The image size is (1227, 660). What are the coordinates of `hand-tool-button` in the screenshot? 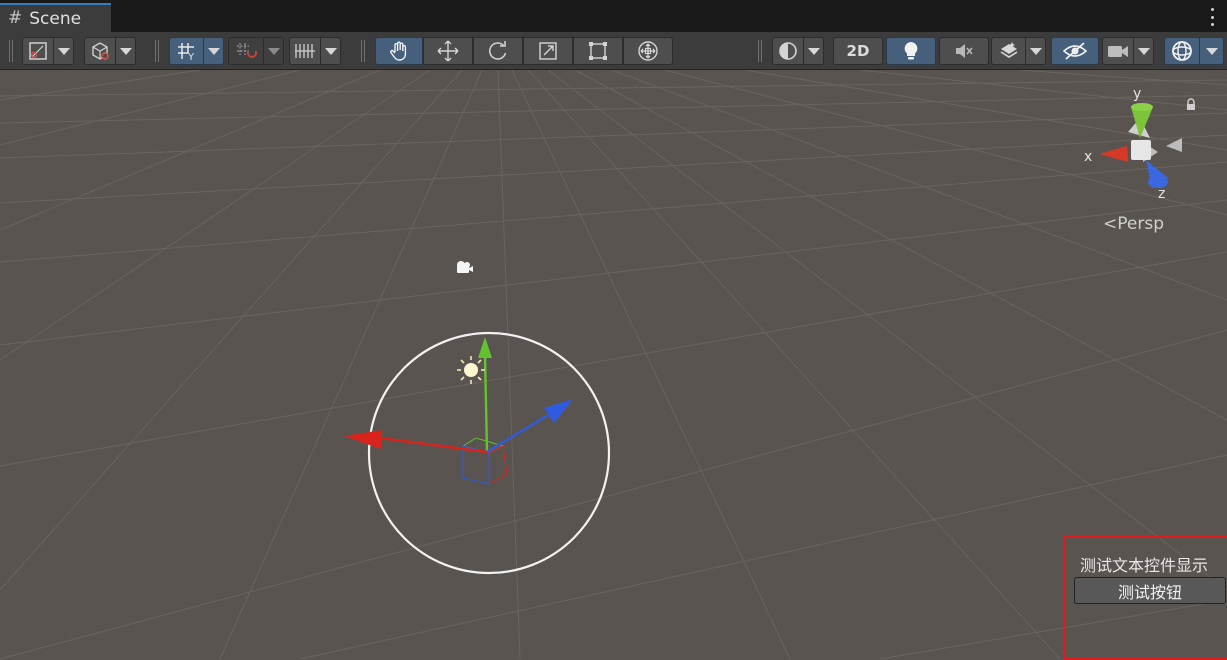 It's located at (399, 51).